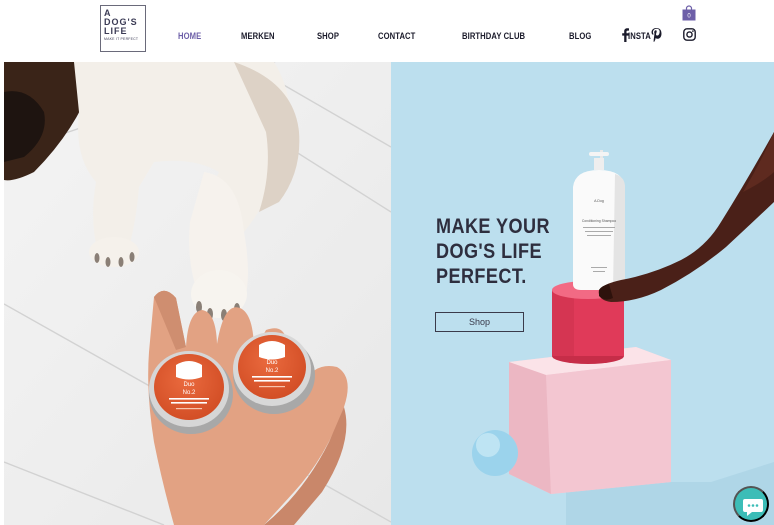 This screenshot has height=525, width=774. What do you see at coordinates (479, 322) in the screenshot?
I see `shop-button: Shop` at bounding box center [479, 322].